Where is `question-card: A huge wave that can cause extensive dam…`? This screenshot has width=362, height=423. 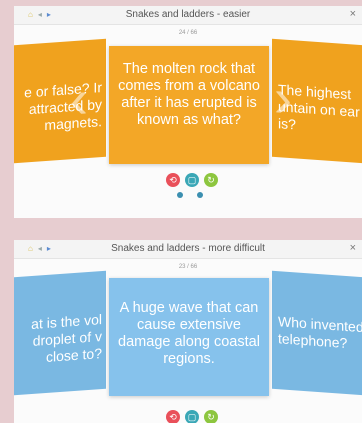 question-card: A huge wave that can cause extensive dam… is located at coordinates (189, 337).